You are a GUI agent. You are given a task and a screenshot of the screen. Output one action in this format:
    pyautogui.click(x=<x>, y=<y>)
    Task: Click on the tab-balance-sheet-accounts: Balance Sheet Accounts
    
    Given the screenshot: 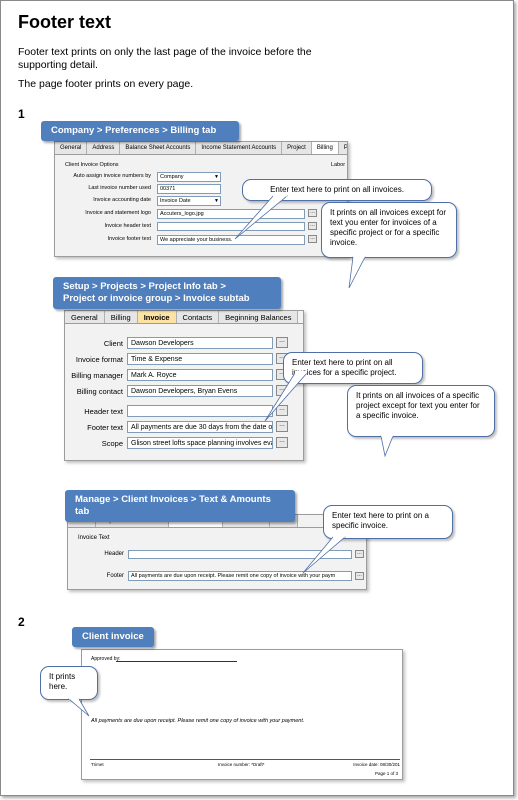 What is the action you would take?
    pyautogui.click(x=158, y=148)
    